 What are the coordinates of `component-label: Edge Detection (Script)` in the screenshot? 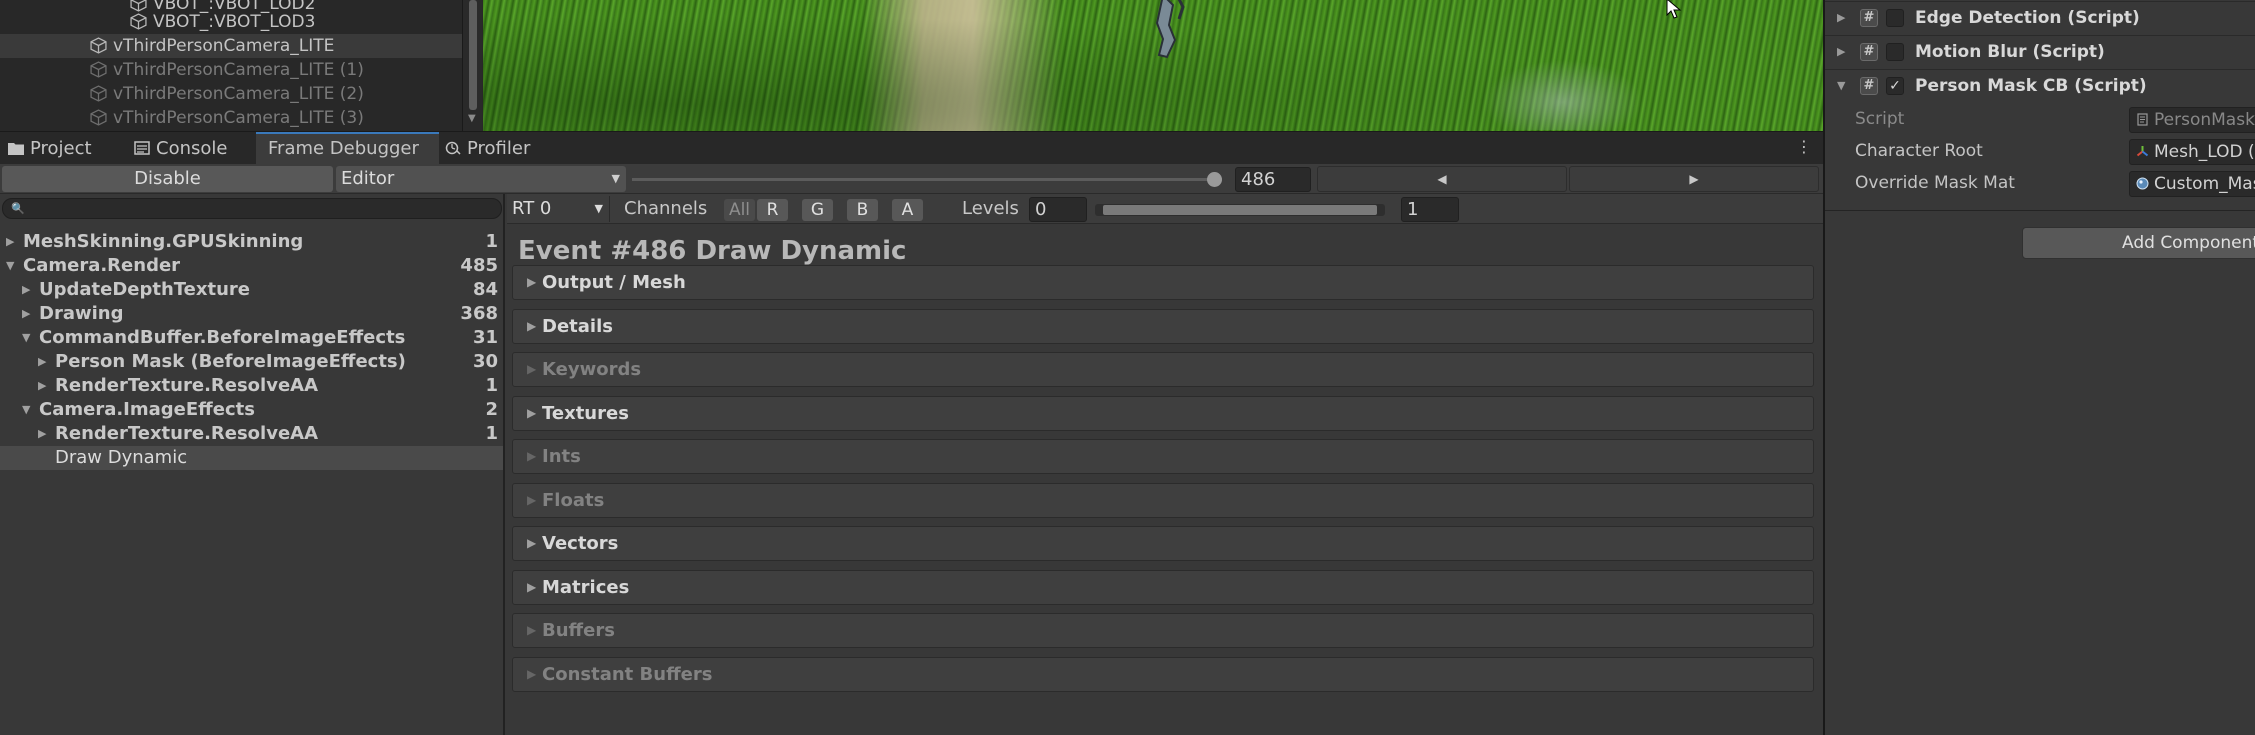 It's located at (2027, 18).